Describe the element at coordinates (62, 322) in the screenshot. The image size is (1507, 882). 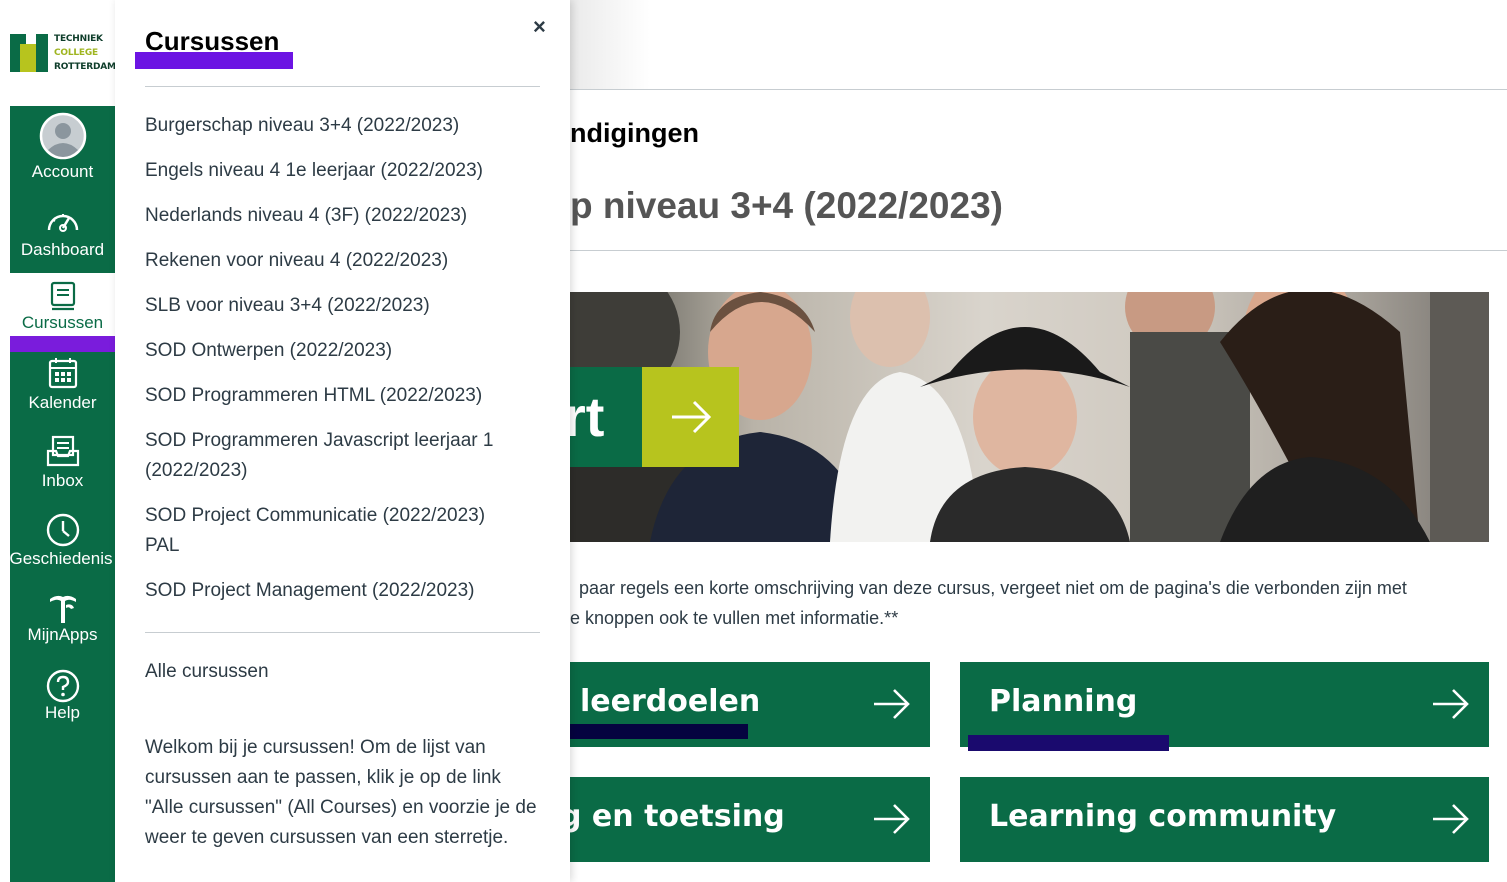
I see `nav-label-cursussen: Cursussen` at that location.